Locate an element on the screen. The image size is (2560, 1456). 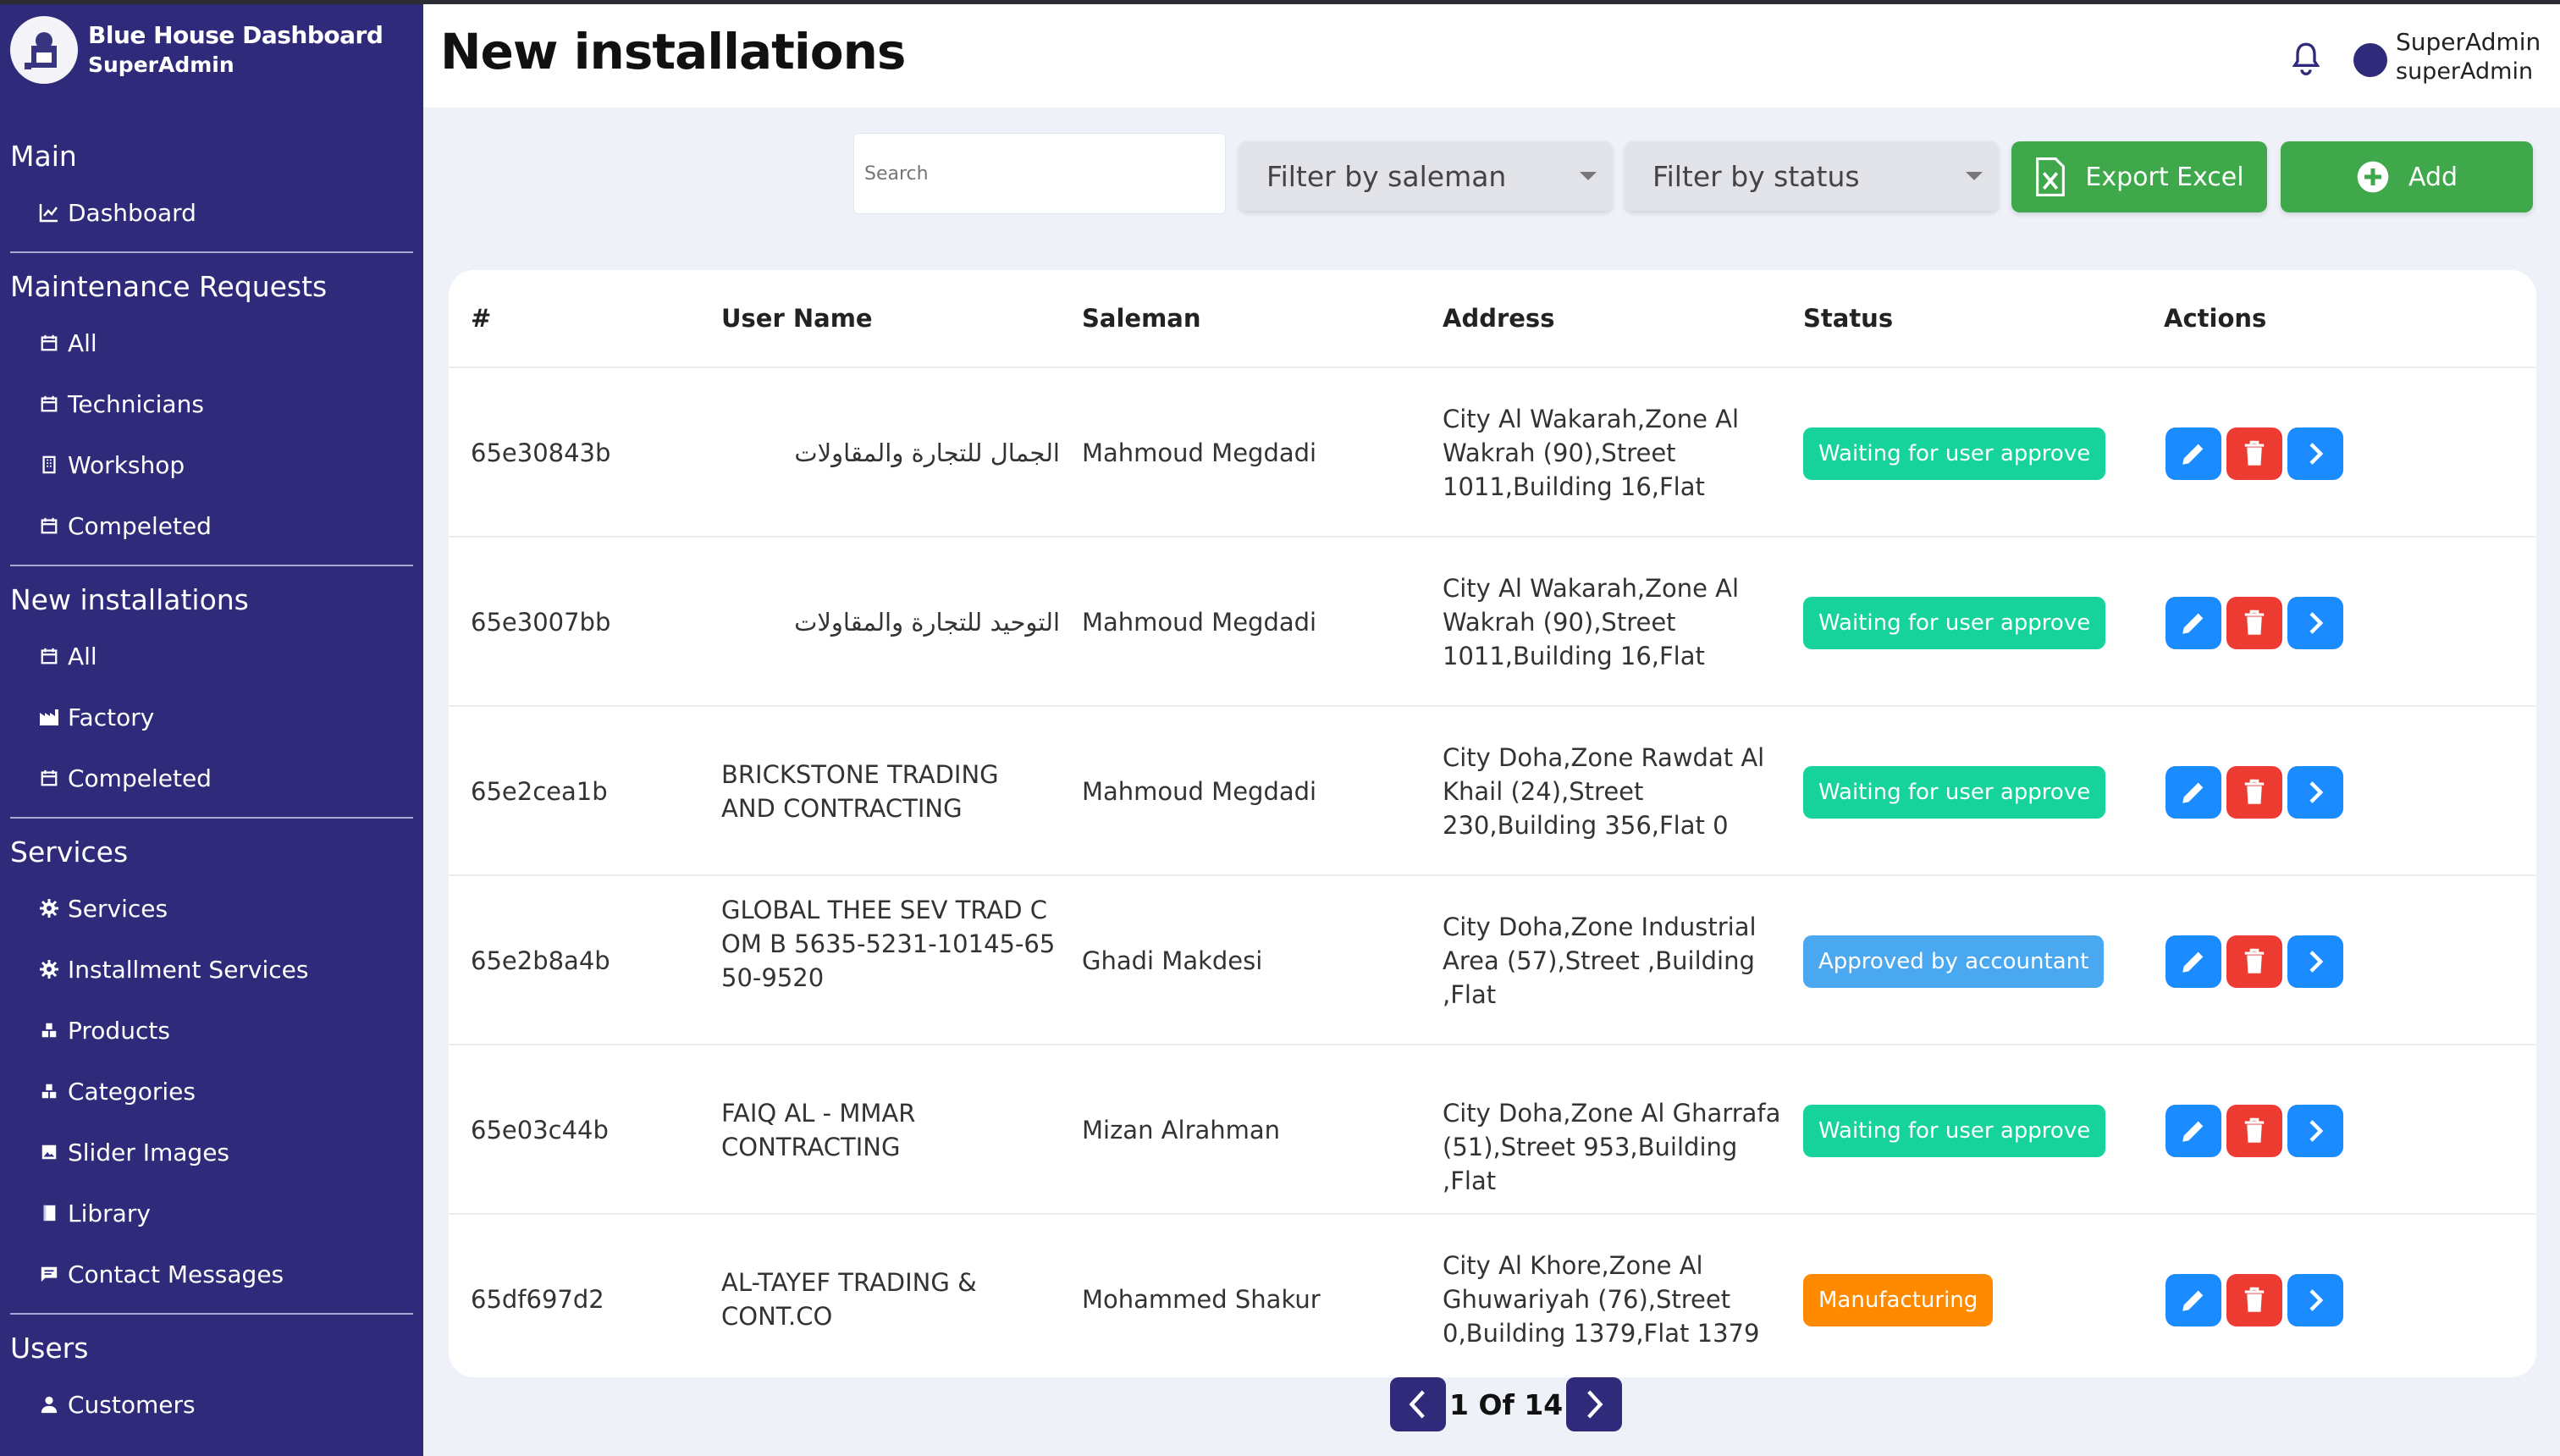
filter-saleman-label: Filter by saleman is located at coordinates (1386, 176).